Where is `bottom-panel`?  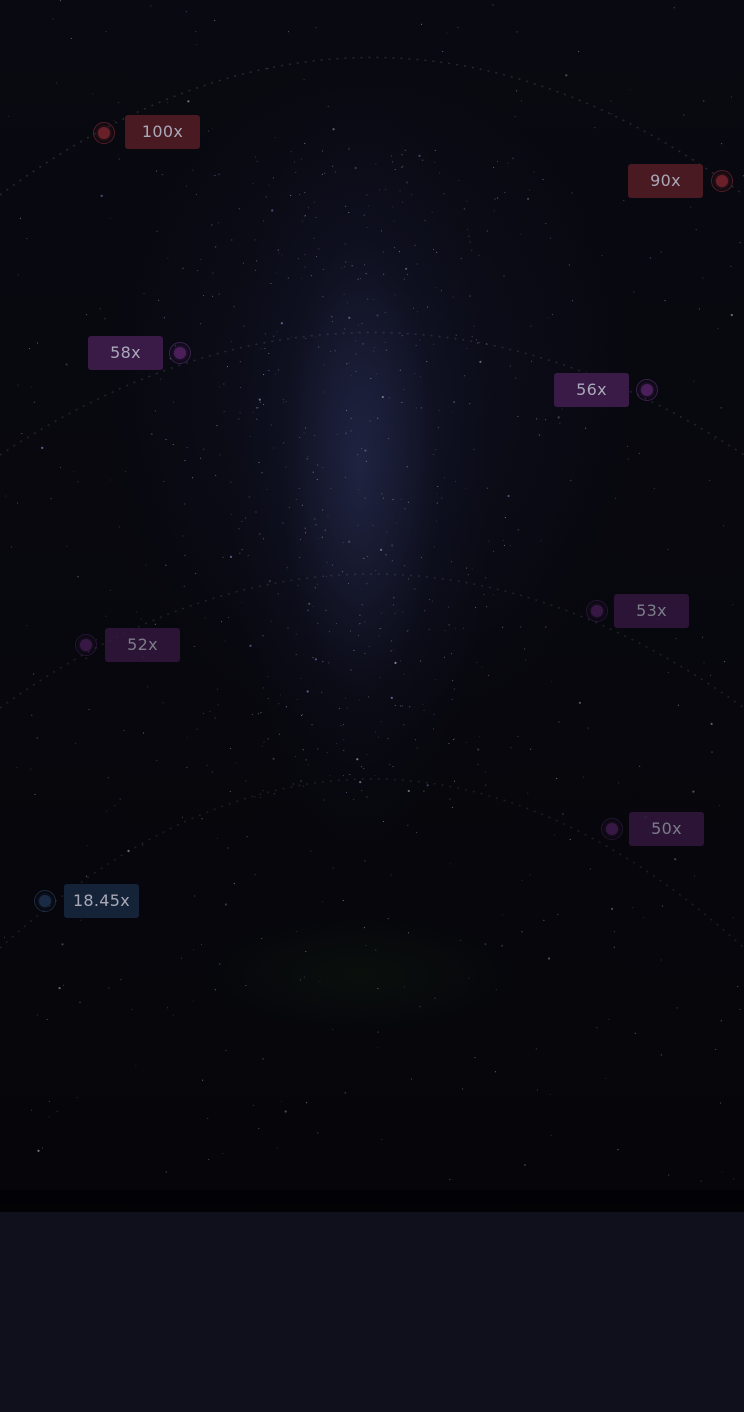 bottom-panel is located at coordinates (372, 1312).